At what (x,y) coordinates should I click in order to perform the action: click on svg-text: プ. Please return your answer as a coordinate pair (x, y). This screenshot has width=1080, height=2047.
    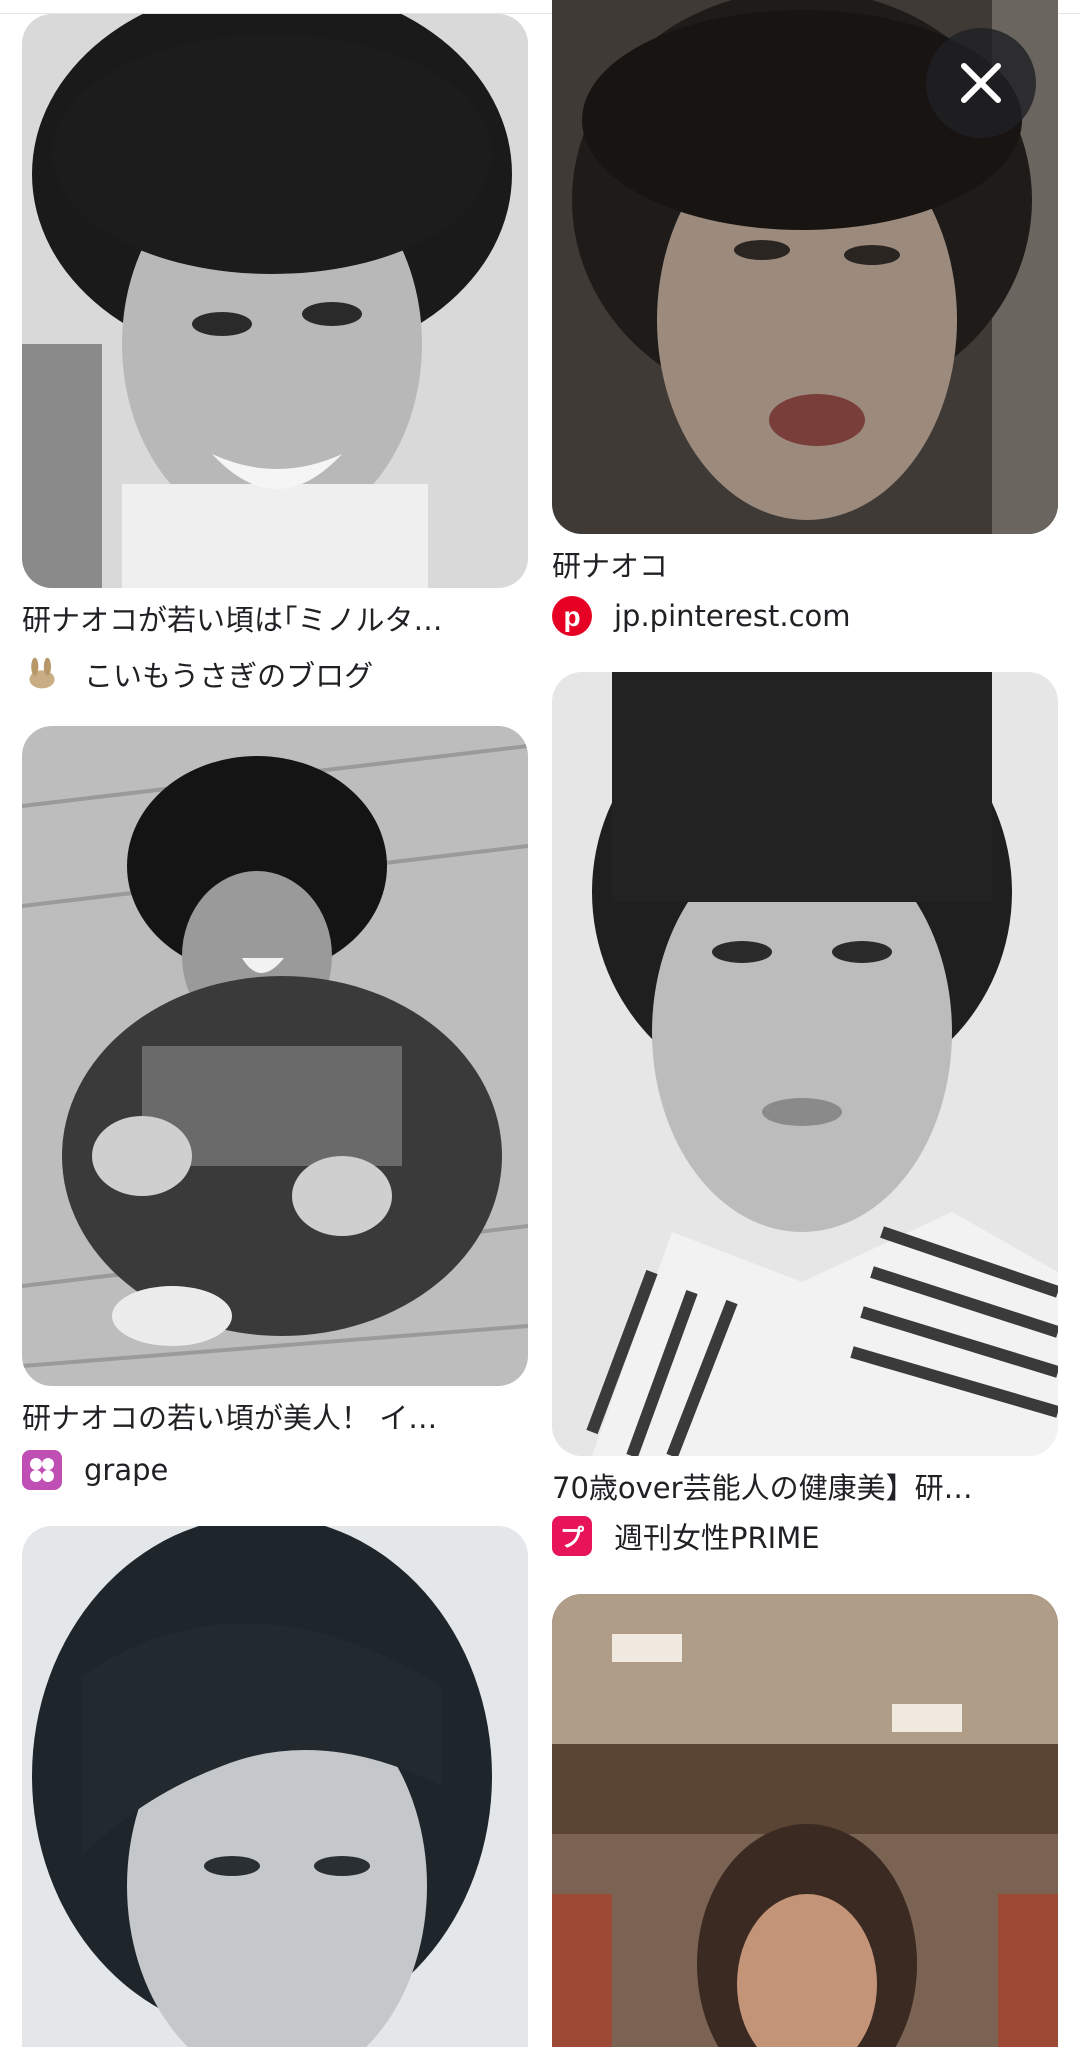
    Looking at the image, I should click on (572, 1538).